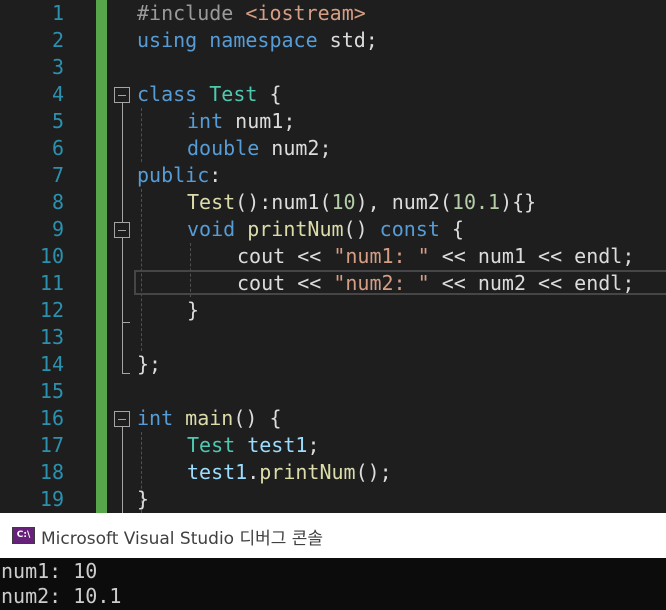 The width and height of the screenshot is (666, 610). What do you see at coordinates (223, 148) in the screenshot?
I see `token: double` at bounding box center [223, 148].